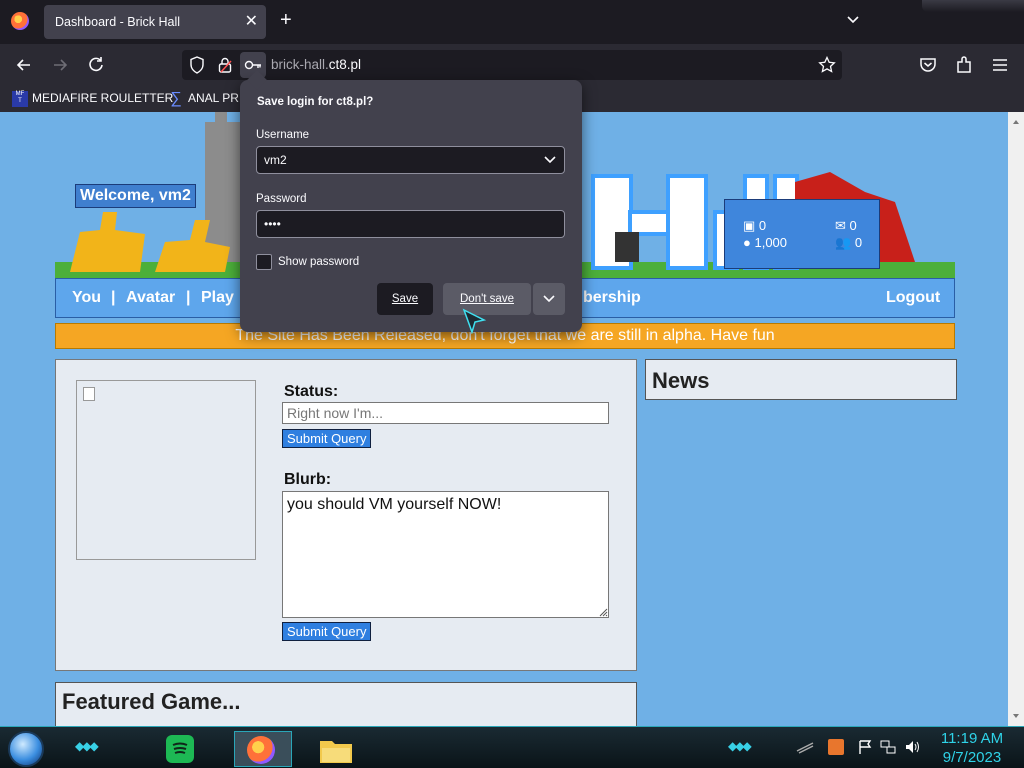  I want to click on pocket-icon, so click(928, 65).